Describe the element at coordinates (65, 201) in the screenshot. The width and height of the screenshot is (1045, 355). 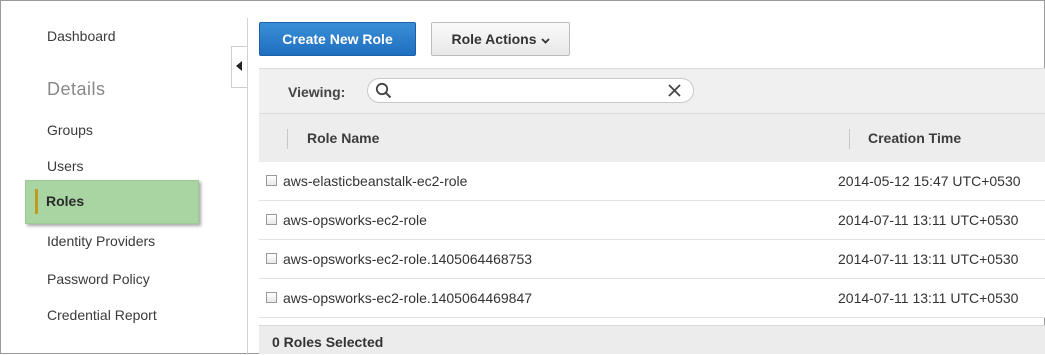
I see `sidebar-item-label: Roles` at that location.